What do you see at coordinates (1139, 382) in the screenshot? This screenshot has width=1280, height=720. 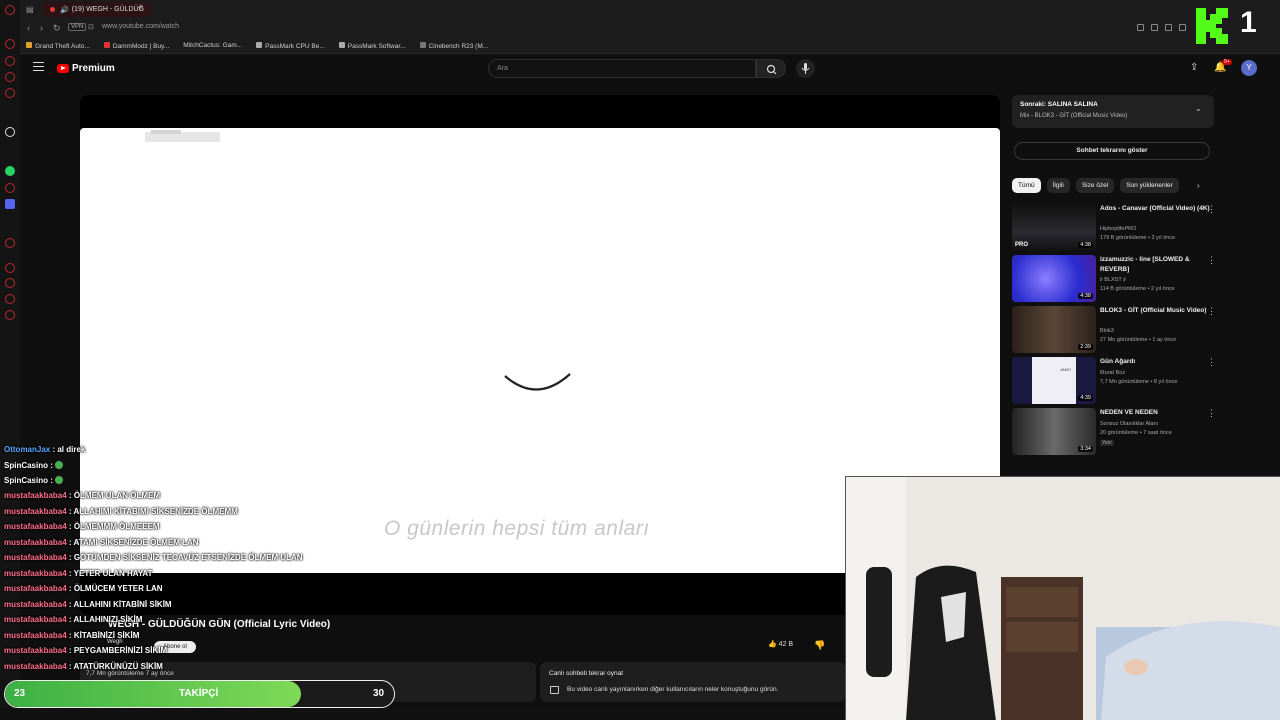 I see `rec-meta: 7,7 Mn görüntüleme • 8 yıl önce` at bounding box center [1139, 382].